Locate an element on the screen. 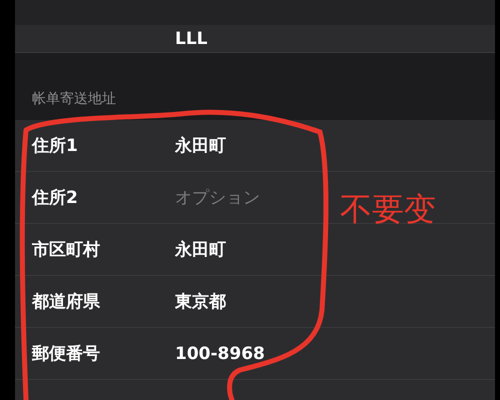 The height and width of the screenshot is (400, 500). input-field: 東京都 is located at coordinates (235, 301).